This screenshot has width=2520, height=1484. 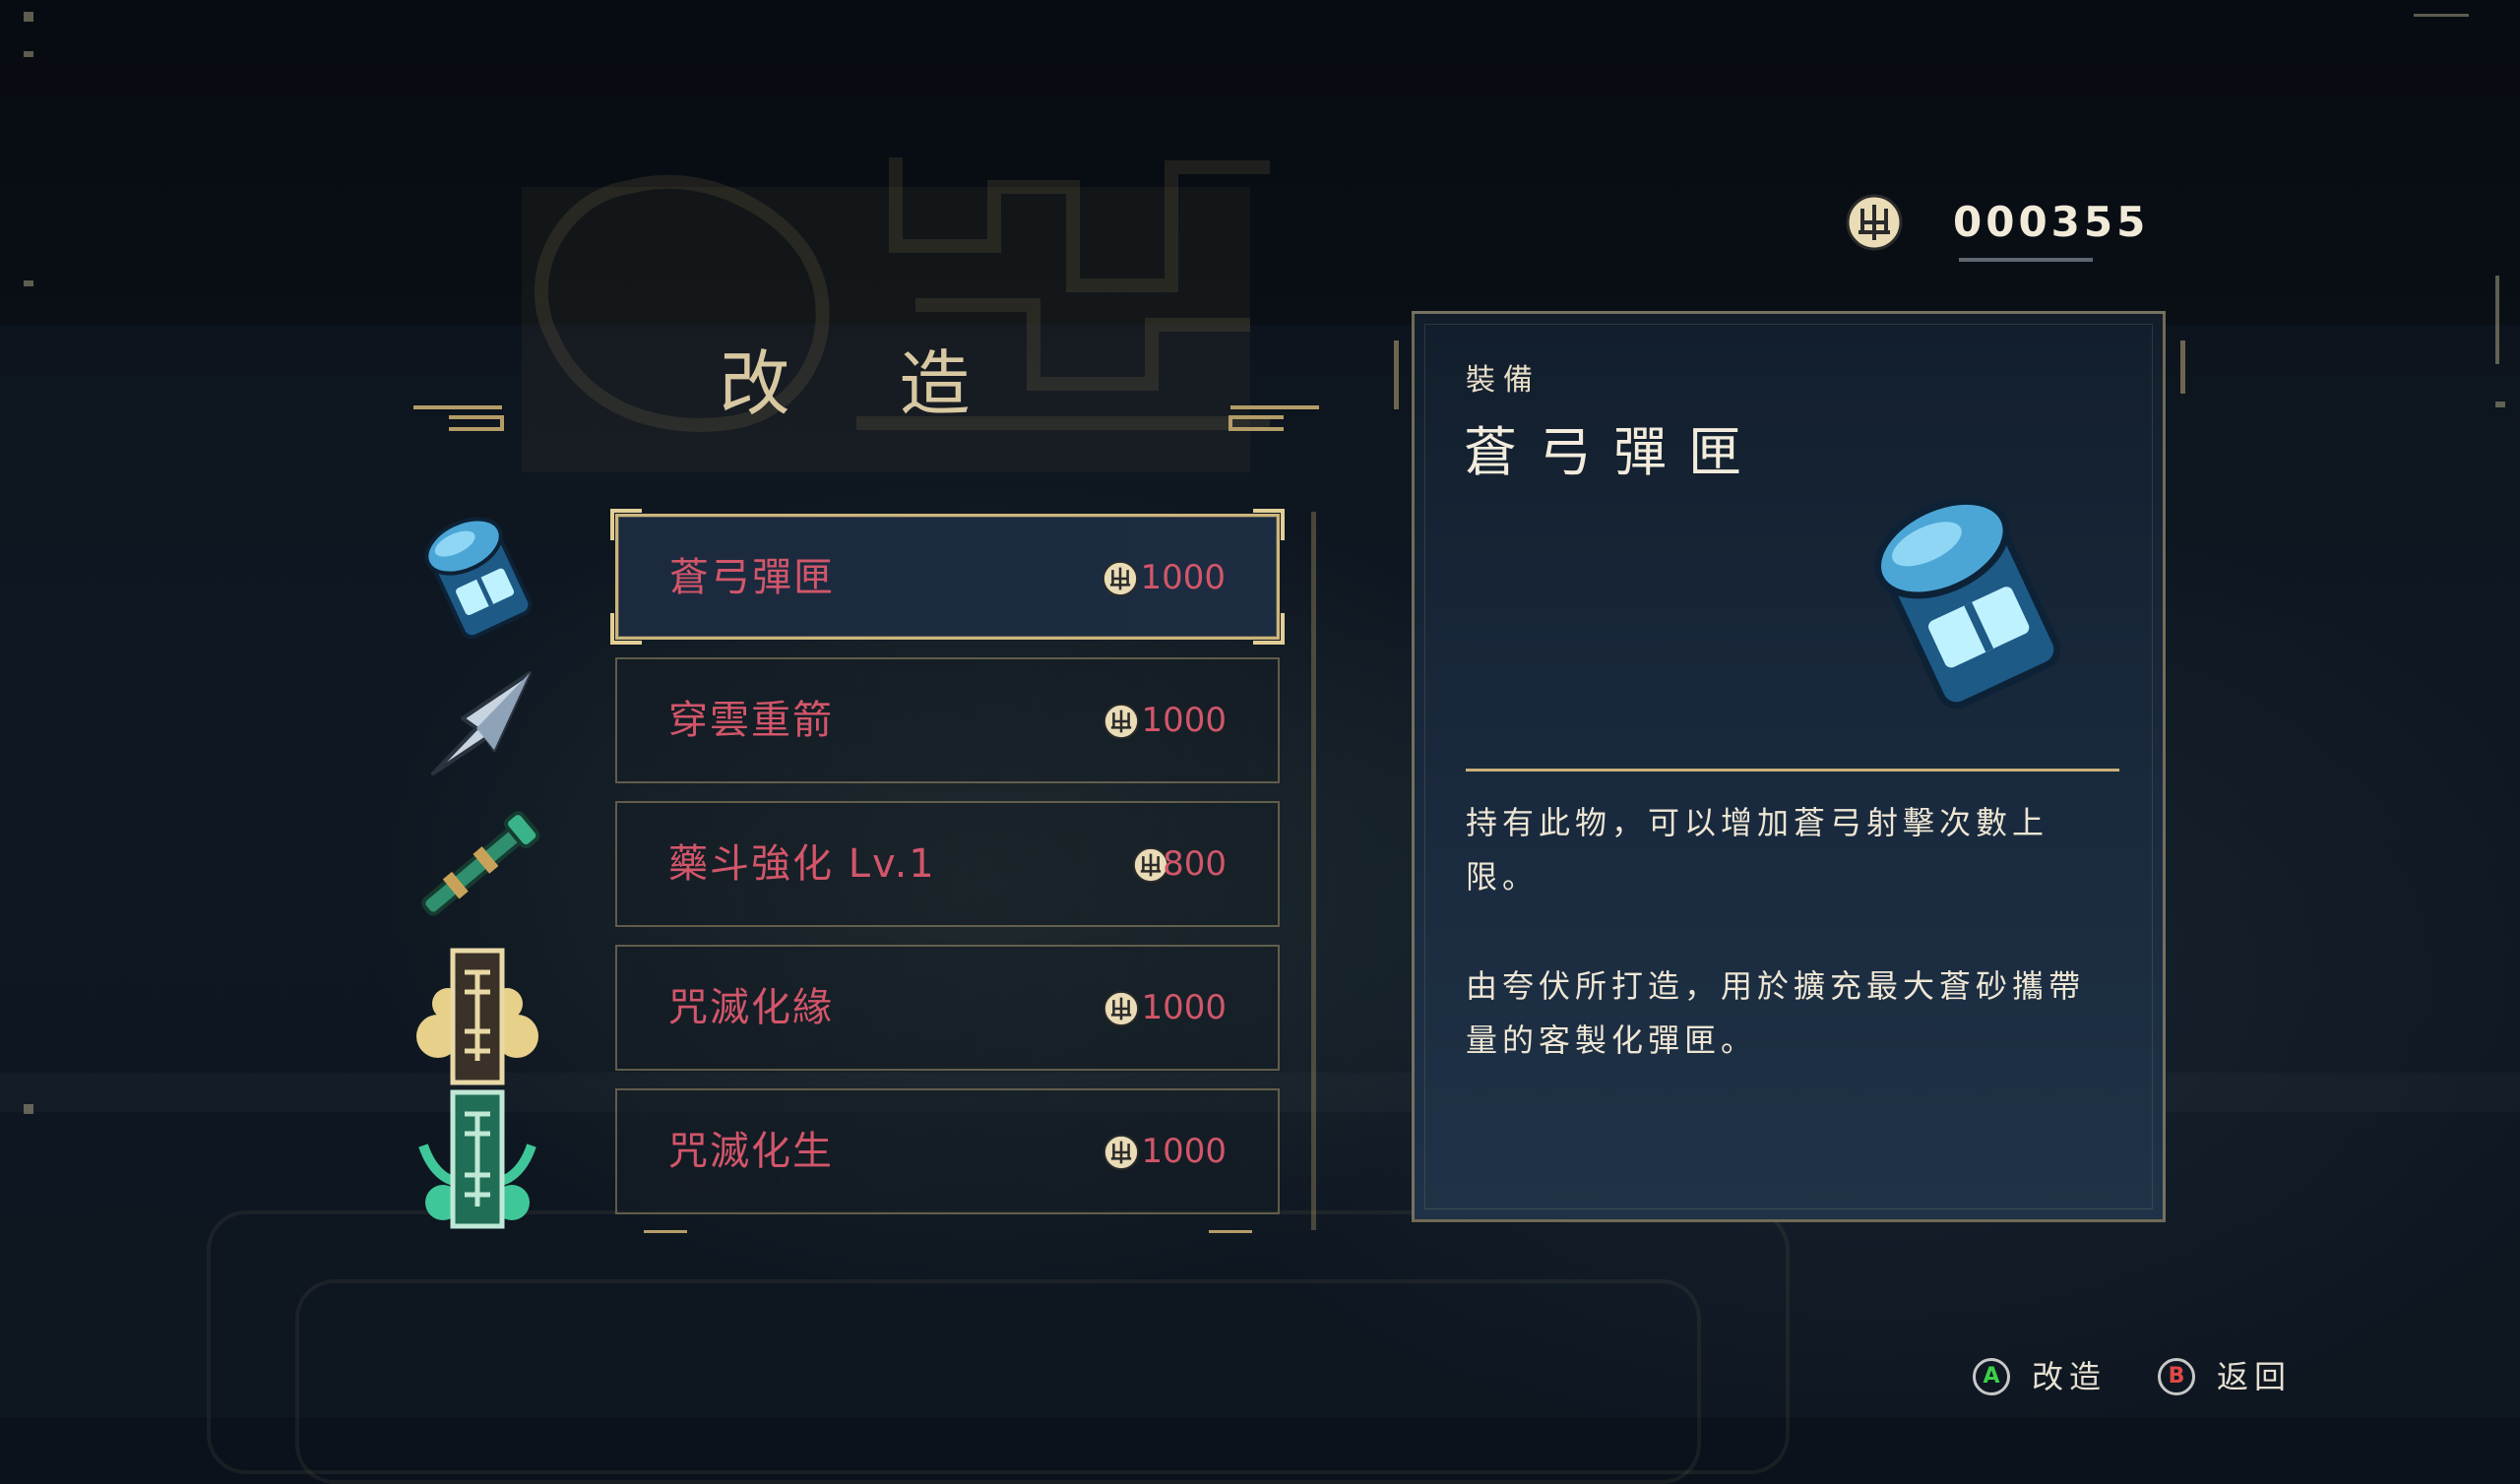 I want to click on list-scroll-rail, so click(x=1313, y=871).